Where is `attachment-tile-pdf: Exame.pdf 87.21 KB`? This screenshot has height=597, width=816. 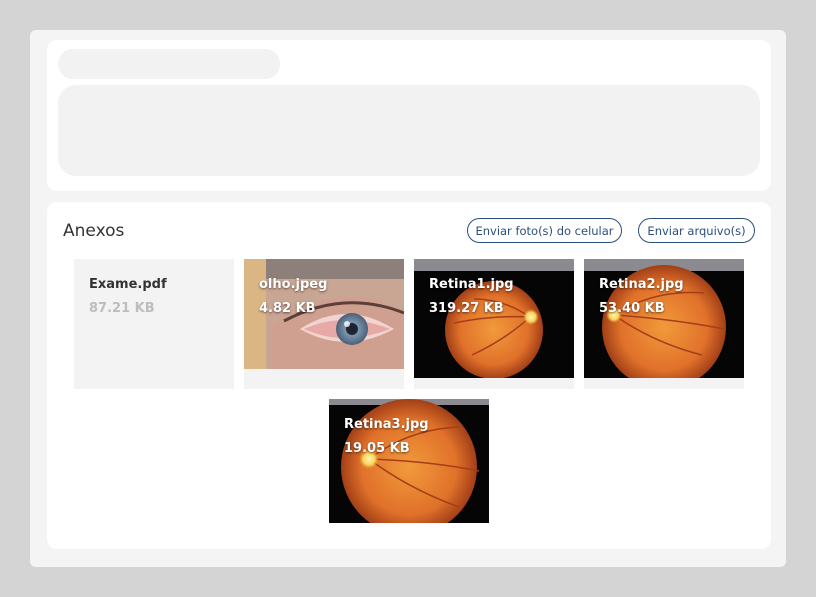
attachment-tile-pdf: Exame.pdf 87.21 KB is located at coordinates (154, 324).